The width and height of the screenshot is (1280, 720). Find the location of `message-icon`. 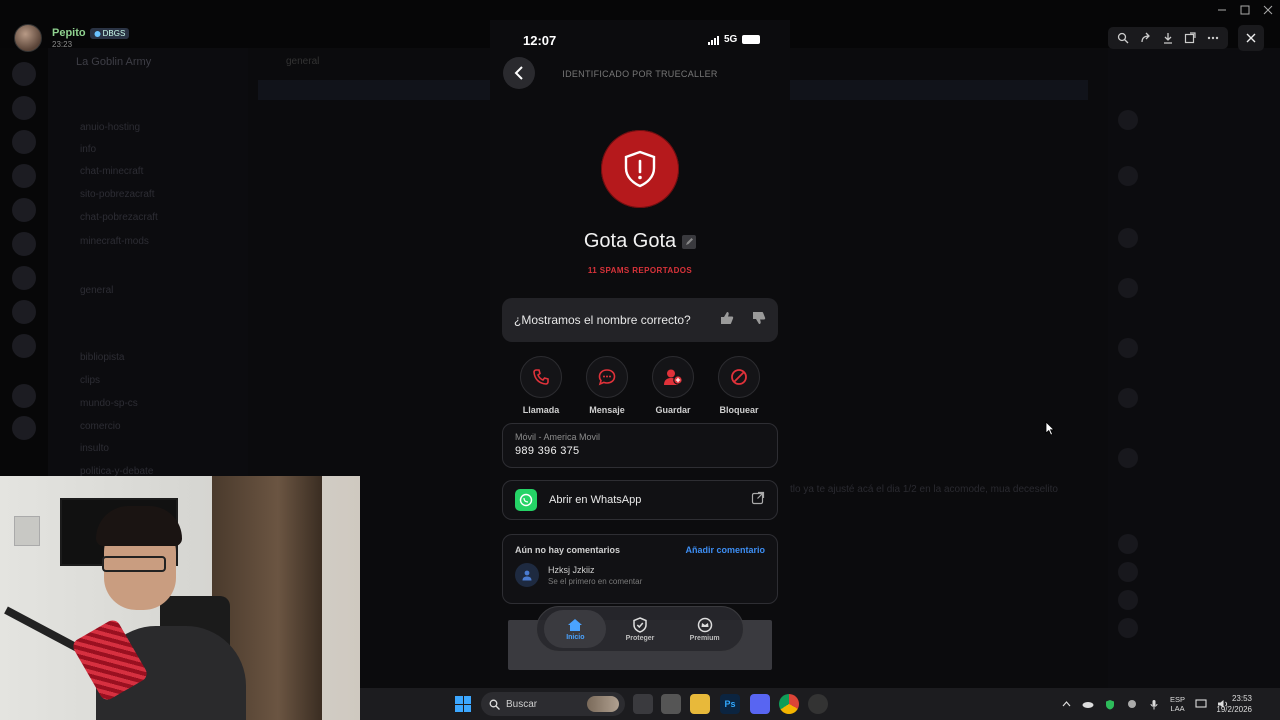

message-icon is located at coordinates (607, 377).